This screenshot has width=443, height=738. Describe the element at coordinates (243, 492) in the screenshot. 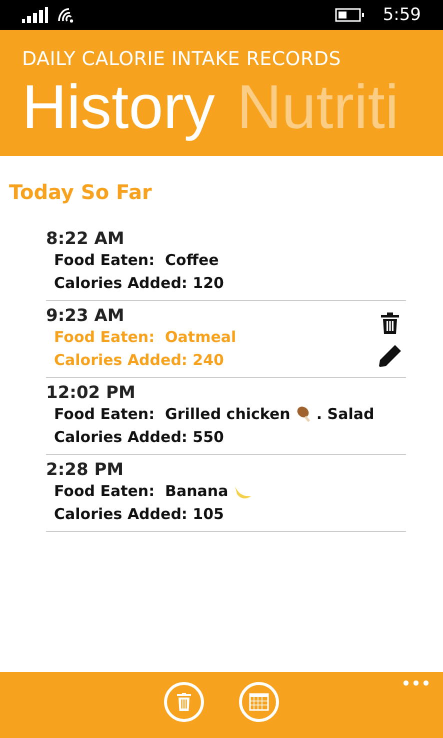

I see `banana-icon` at that location.